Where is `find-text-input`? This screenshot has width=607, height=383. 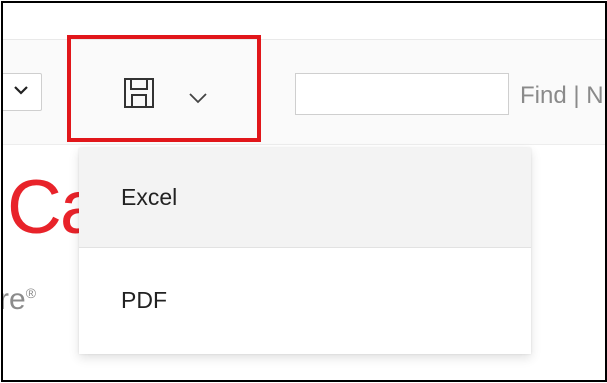
find-text-input is located at coordinates (402, 94).